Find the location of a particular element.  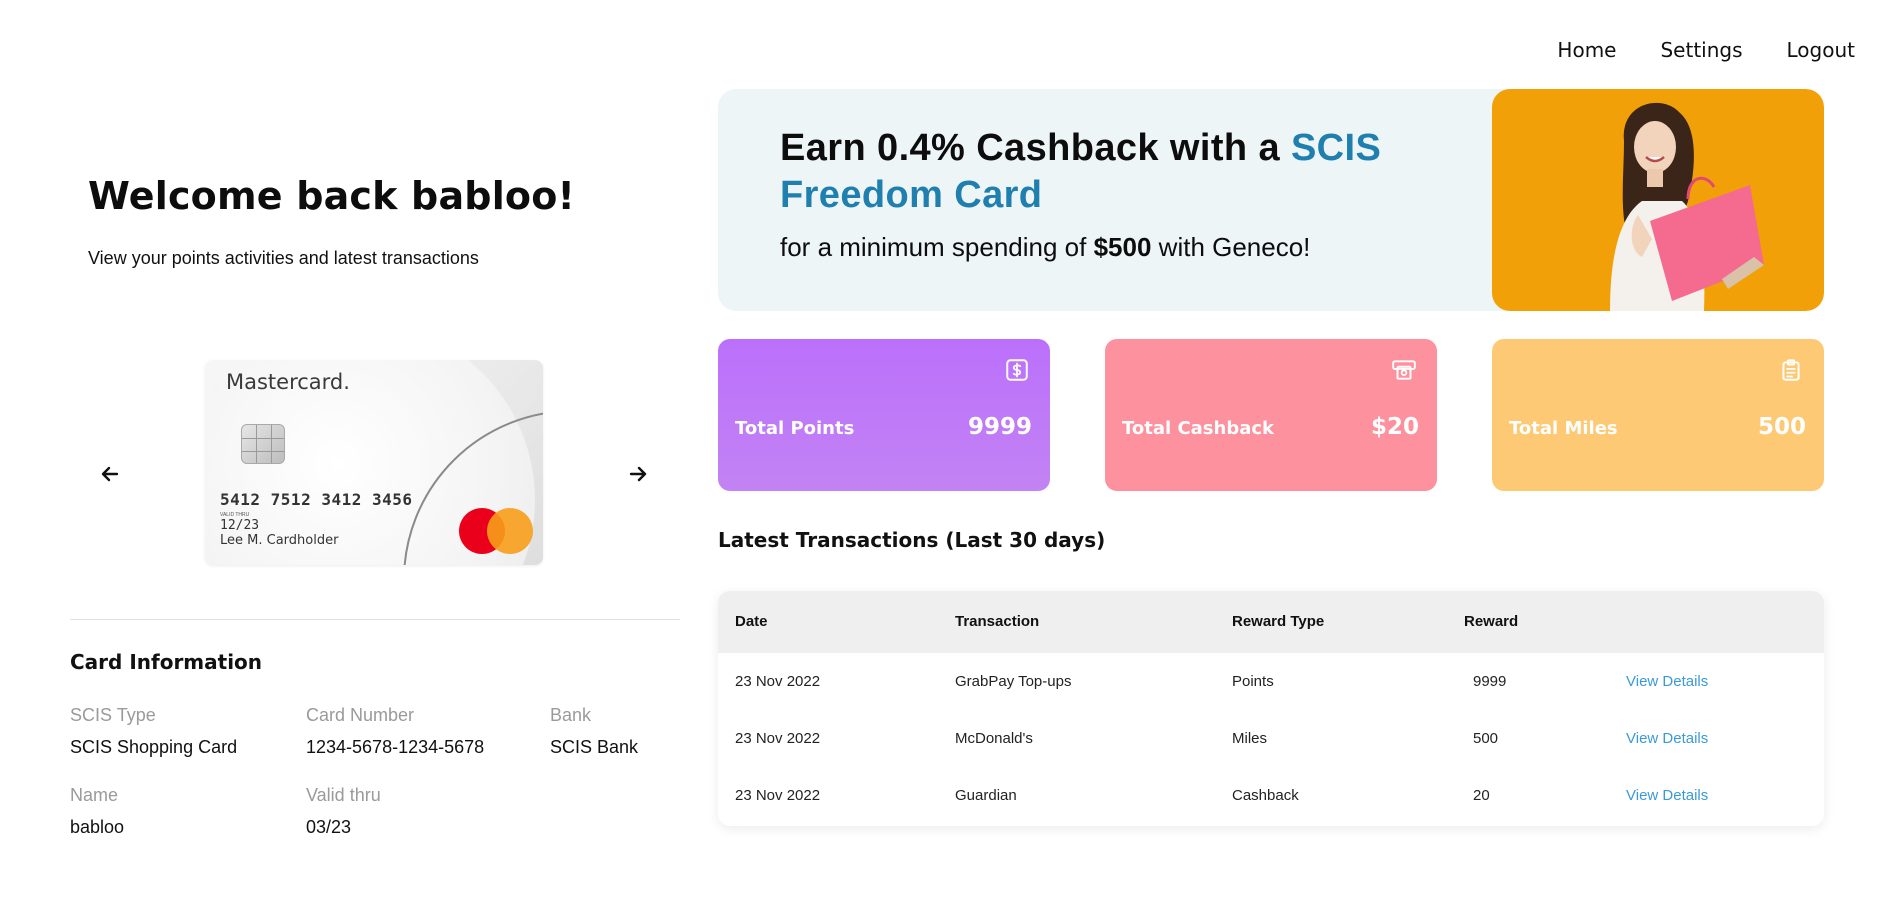

total-miles-card: Total Miles 500 is located at coordinates (1658, 415).